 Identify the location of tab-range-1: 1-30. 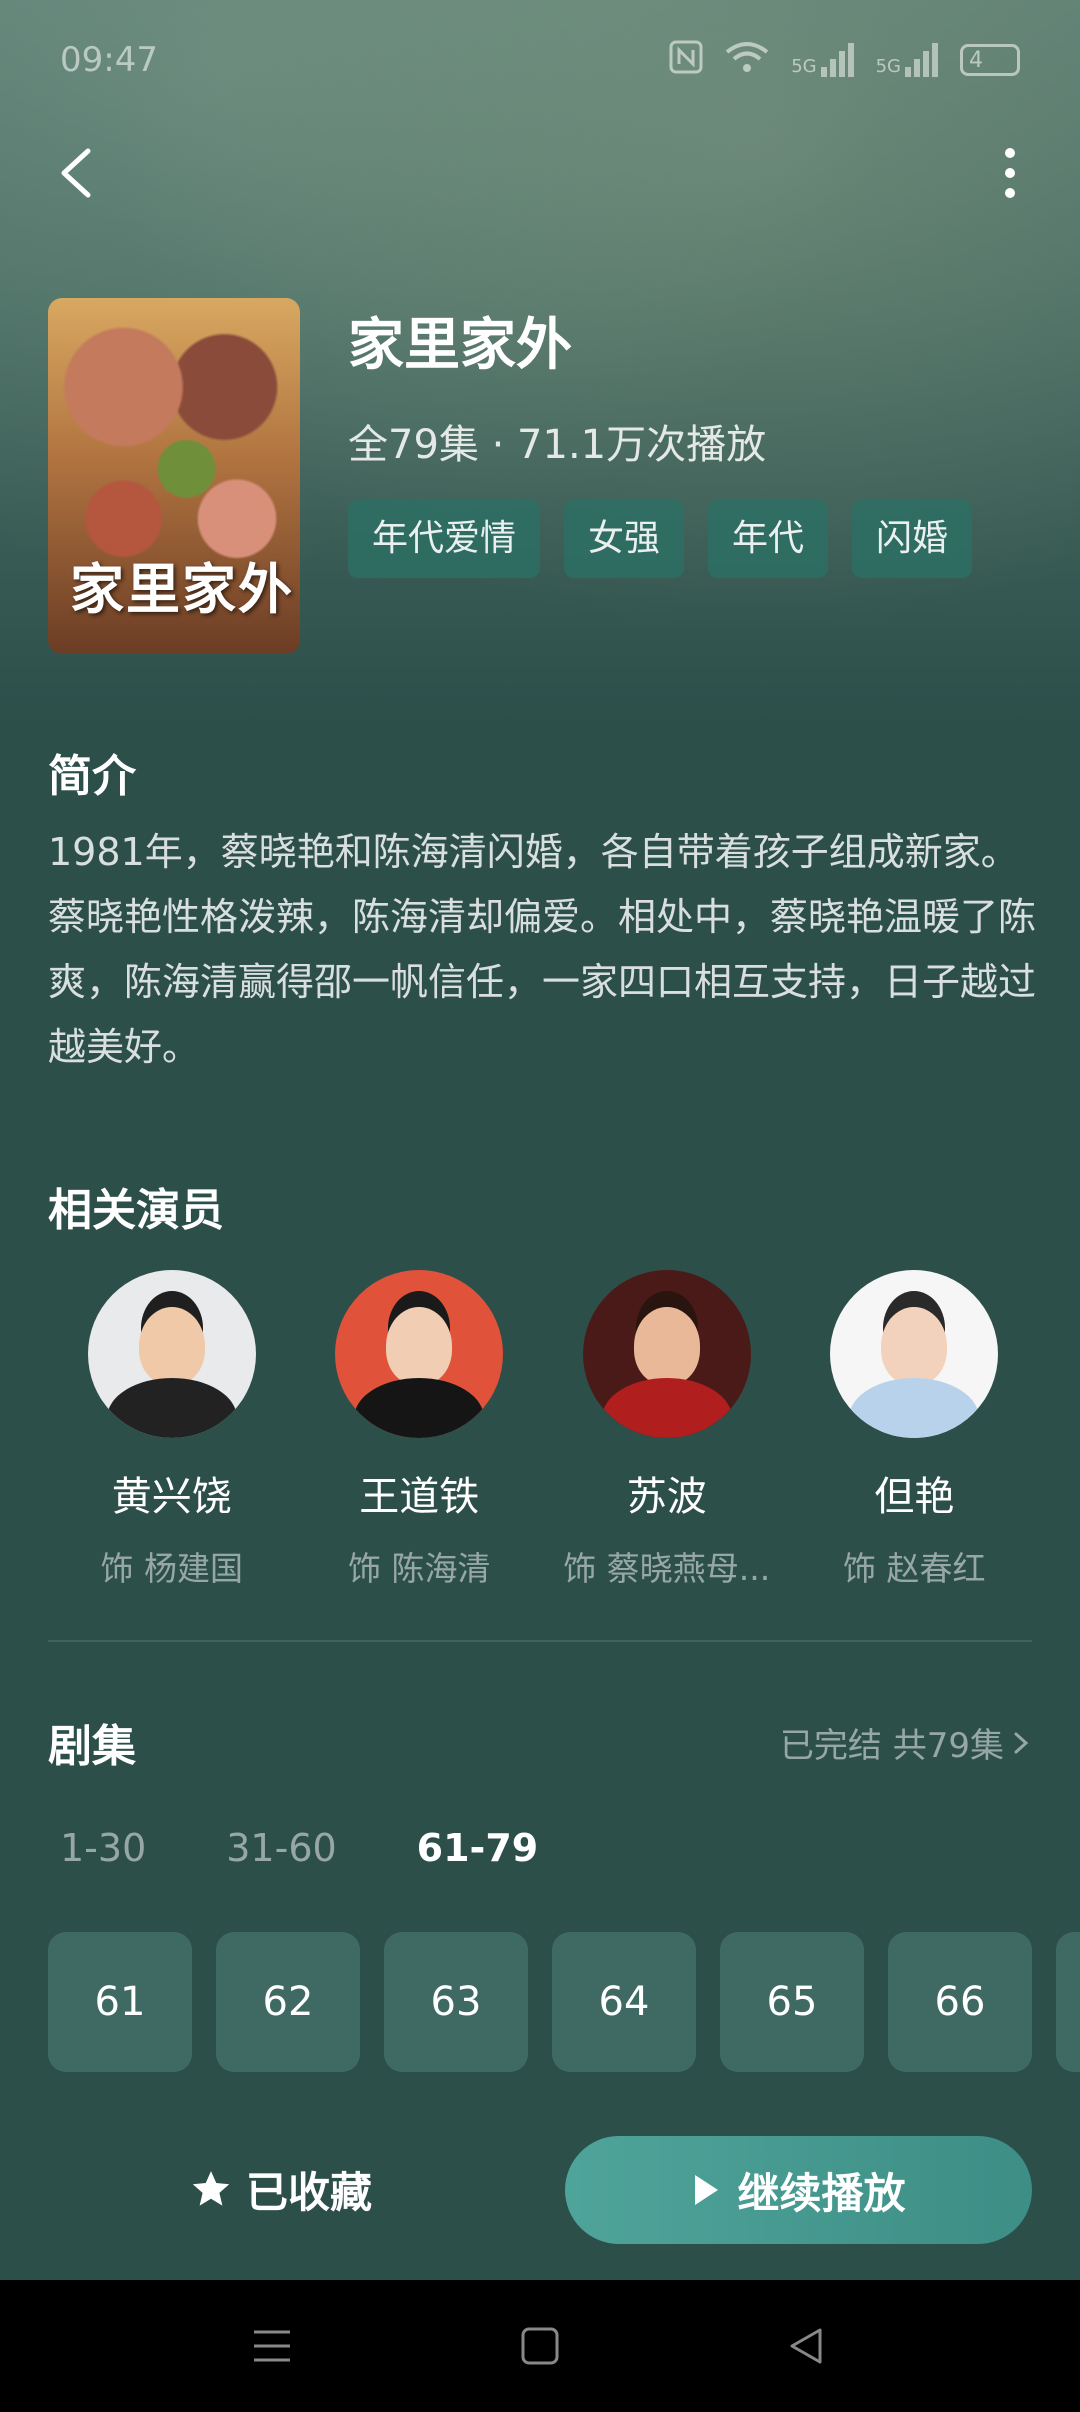
(103, 1848).